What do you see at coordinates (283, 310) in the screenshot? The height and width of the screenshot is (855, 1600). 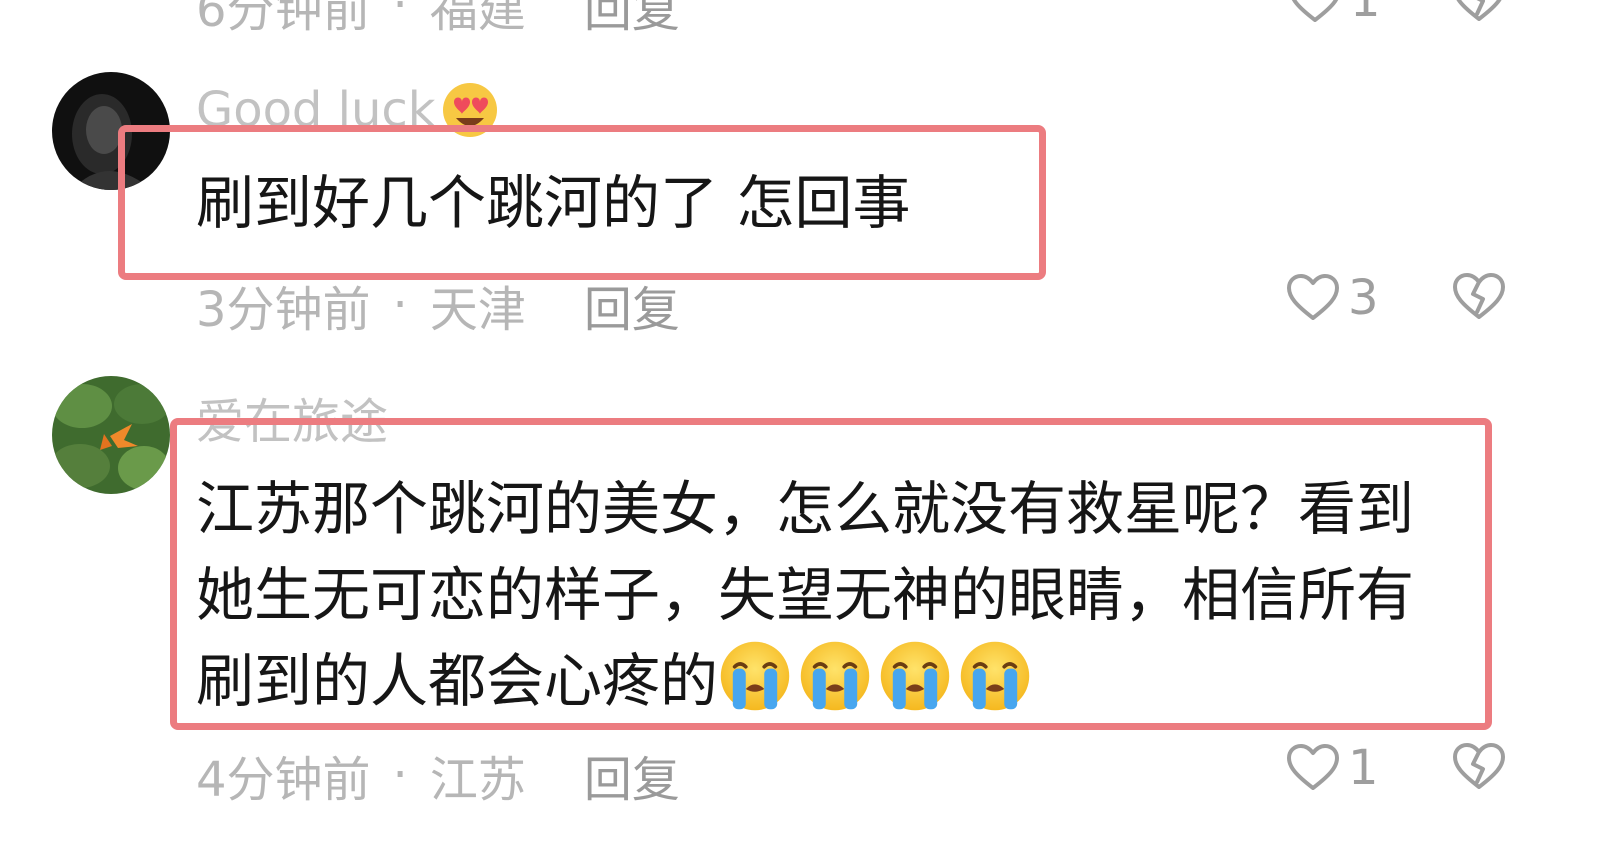 I see `comment-time: 3分钟前` at bounding box center [283, 310].